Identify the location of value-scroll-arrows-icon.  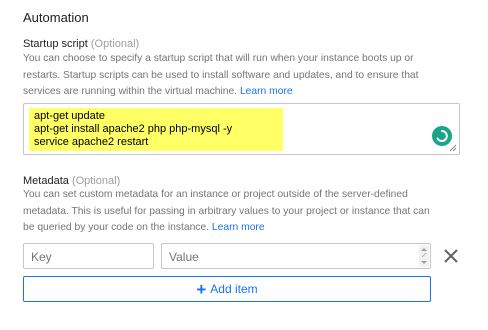
(424, 256).